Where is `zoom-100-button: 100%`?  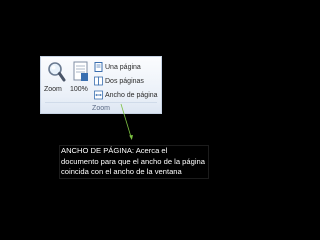 zoom-100-button: 100% is located at coordinates (81, 81).